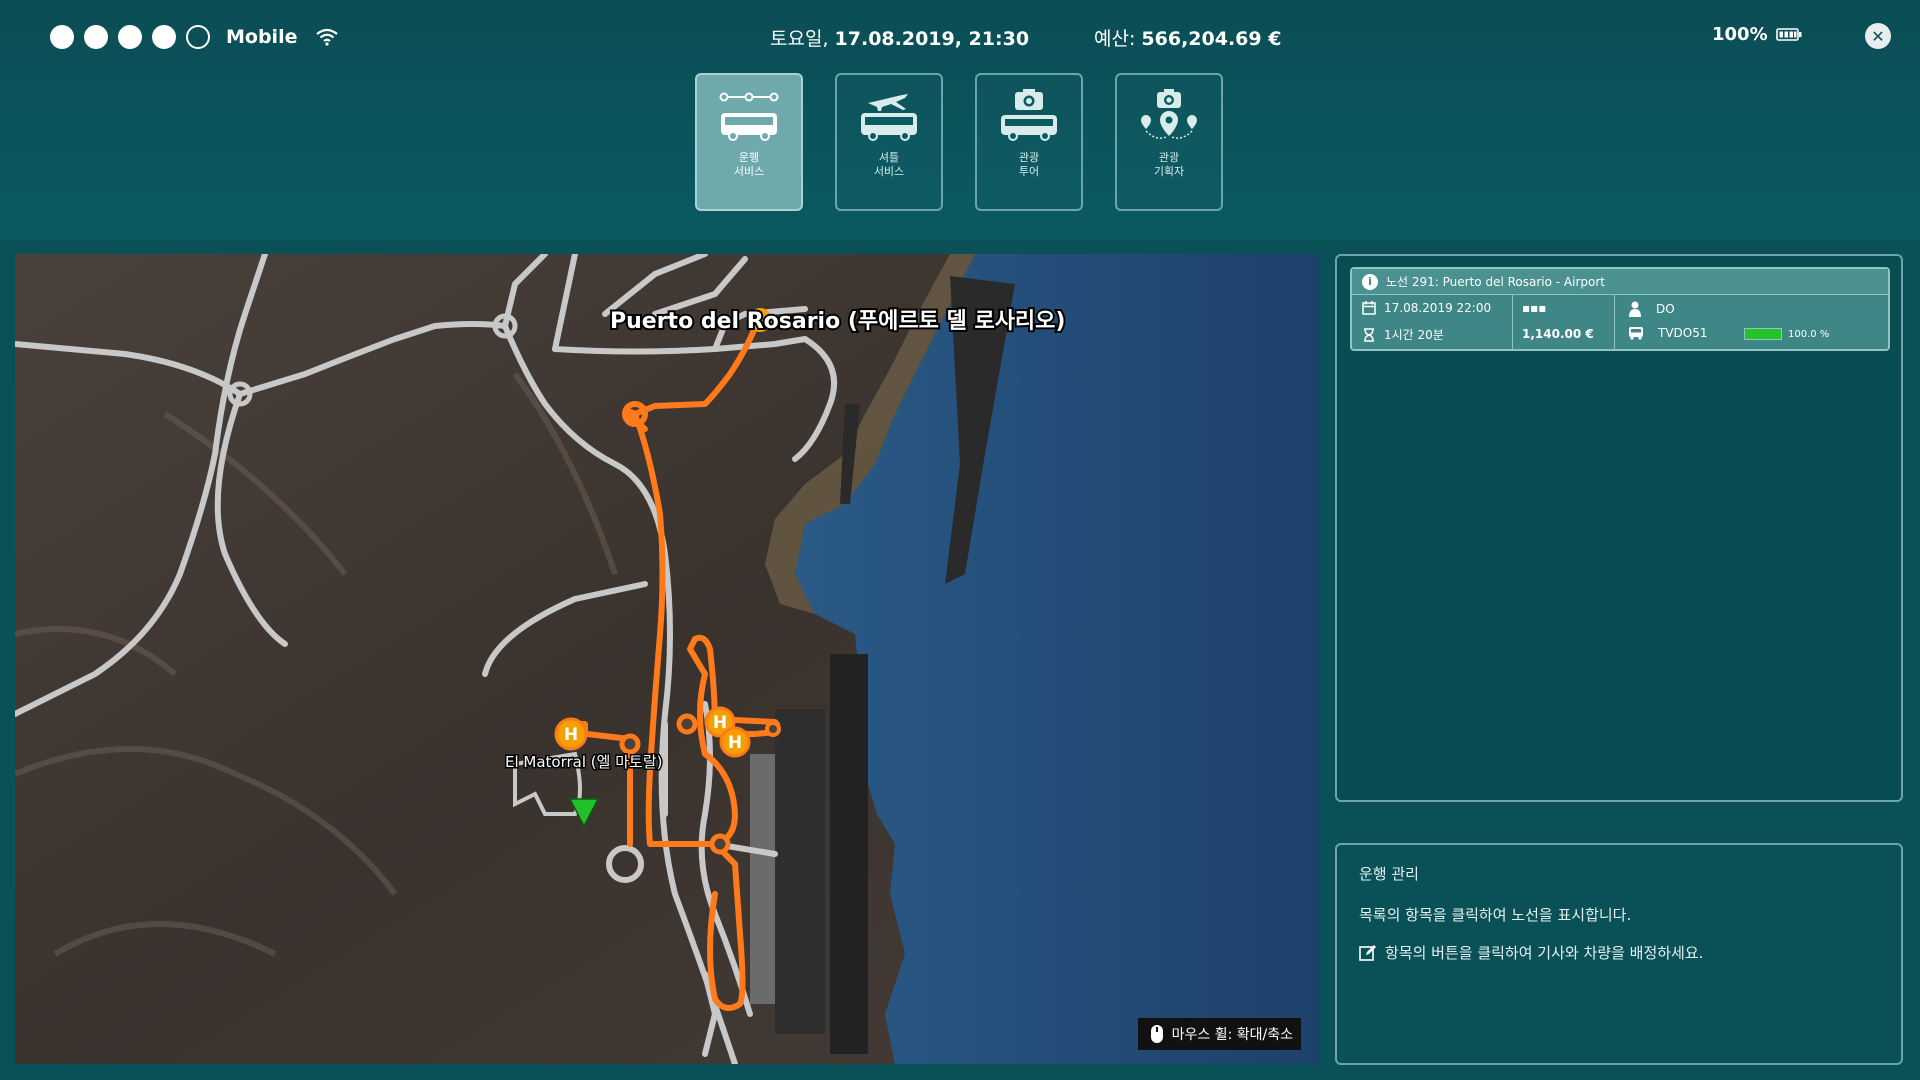  I want to click on vehicle-cell: TVDO51, so click(1668, 333).